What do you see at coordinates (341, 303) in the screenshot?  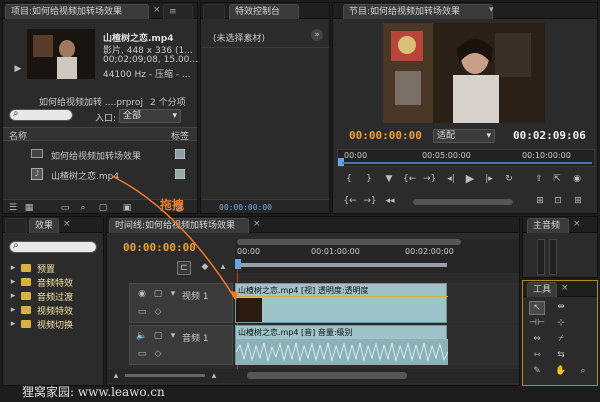 I see `video-clip: 山楂树之恋.mp4 [视] 透明度:透明度` at bounding box center [341, 303].